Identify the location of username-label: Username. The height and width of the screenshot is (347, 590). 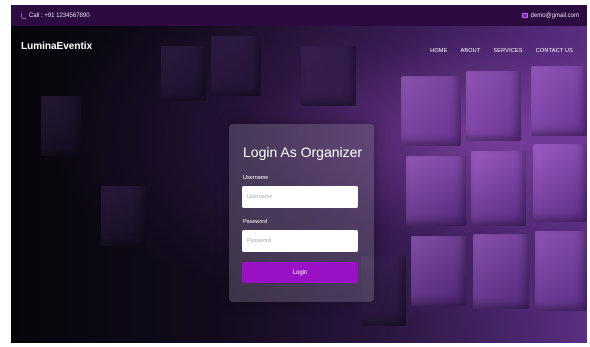
(256, 178).